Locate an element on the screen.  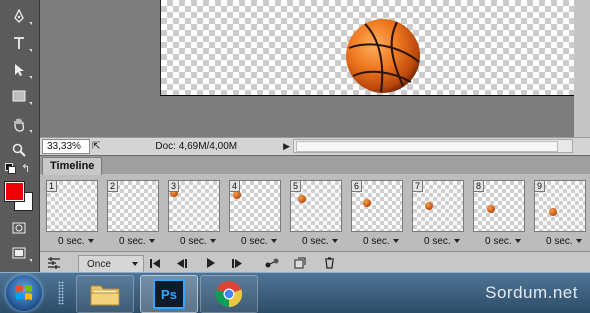
photoshop-icon: Ps is located at coordinates (169, 294).